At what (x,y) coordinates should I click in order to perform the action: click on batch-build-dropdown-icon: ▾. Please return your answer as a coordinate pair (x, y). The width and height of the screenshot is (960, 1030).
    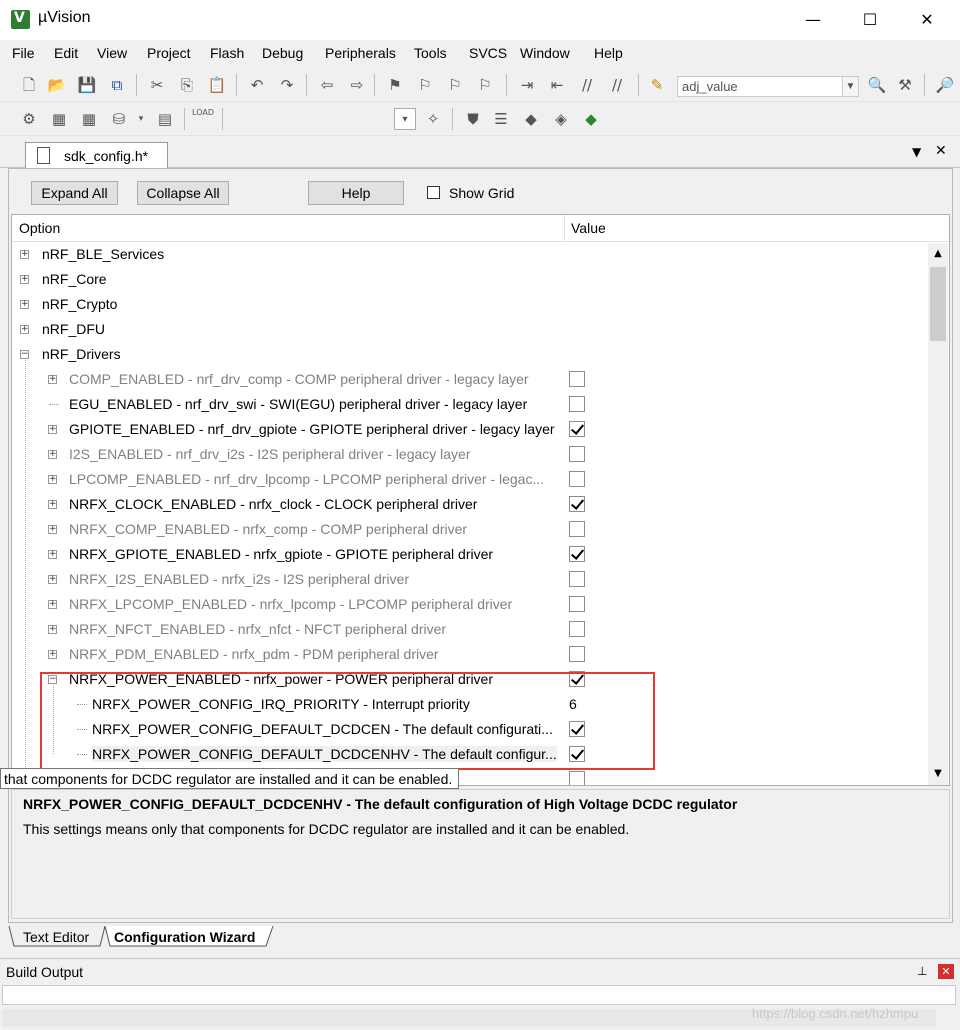
    Looking at the image, I should click on (141, 119).